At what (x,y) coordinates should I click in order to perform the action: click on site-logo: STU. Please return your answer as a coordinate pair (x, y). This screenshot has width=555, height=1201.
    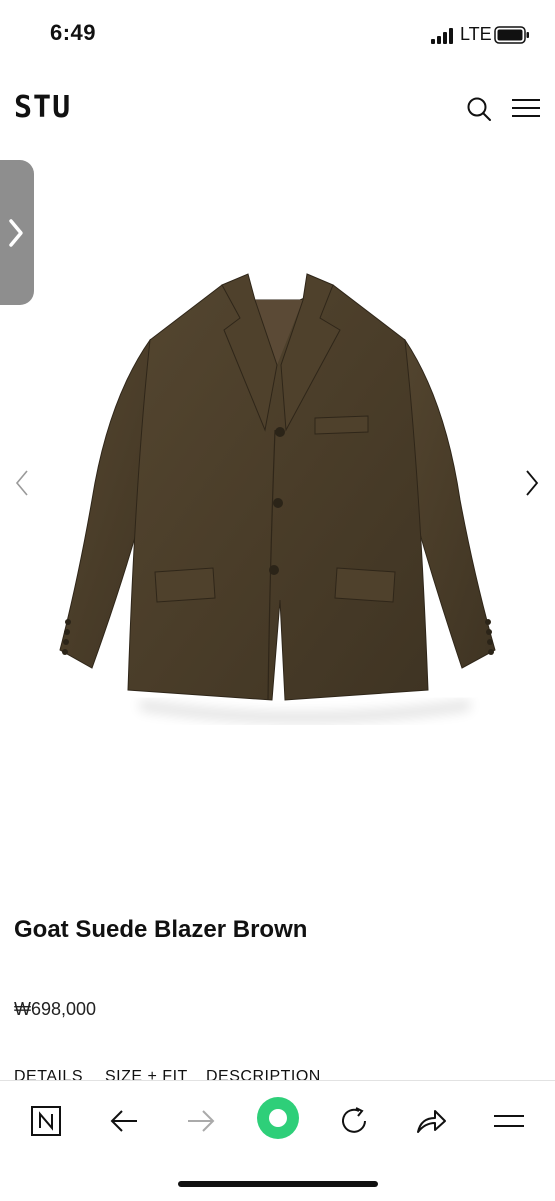
    Looking at the image, I should click on (42, 107).